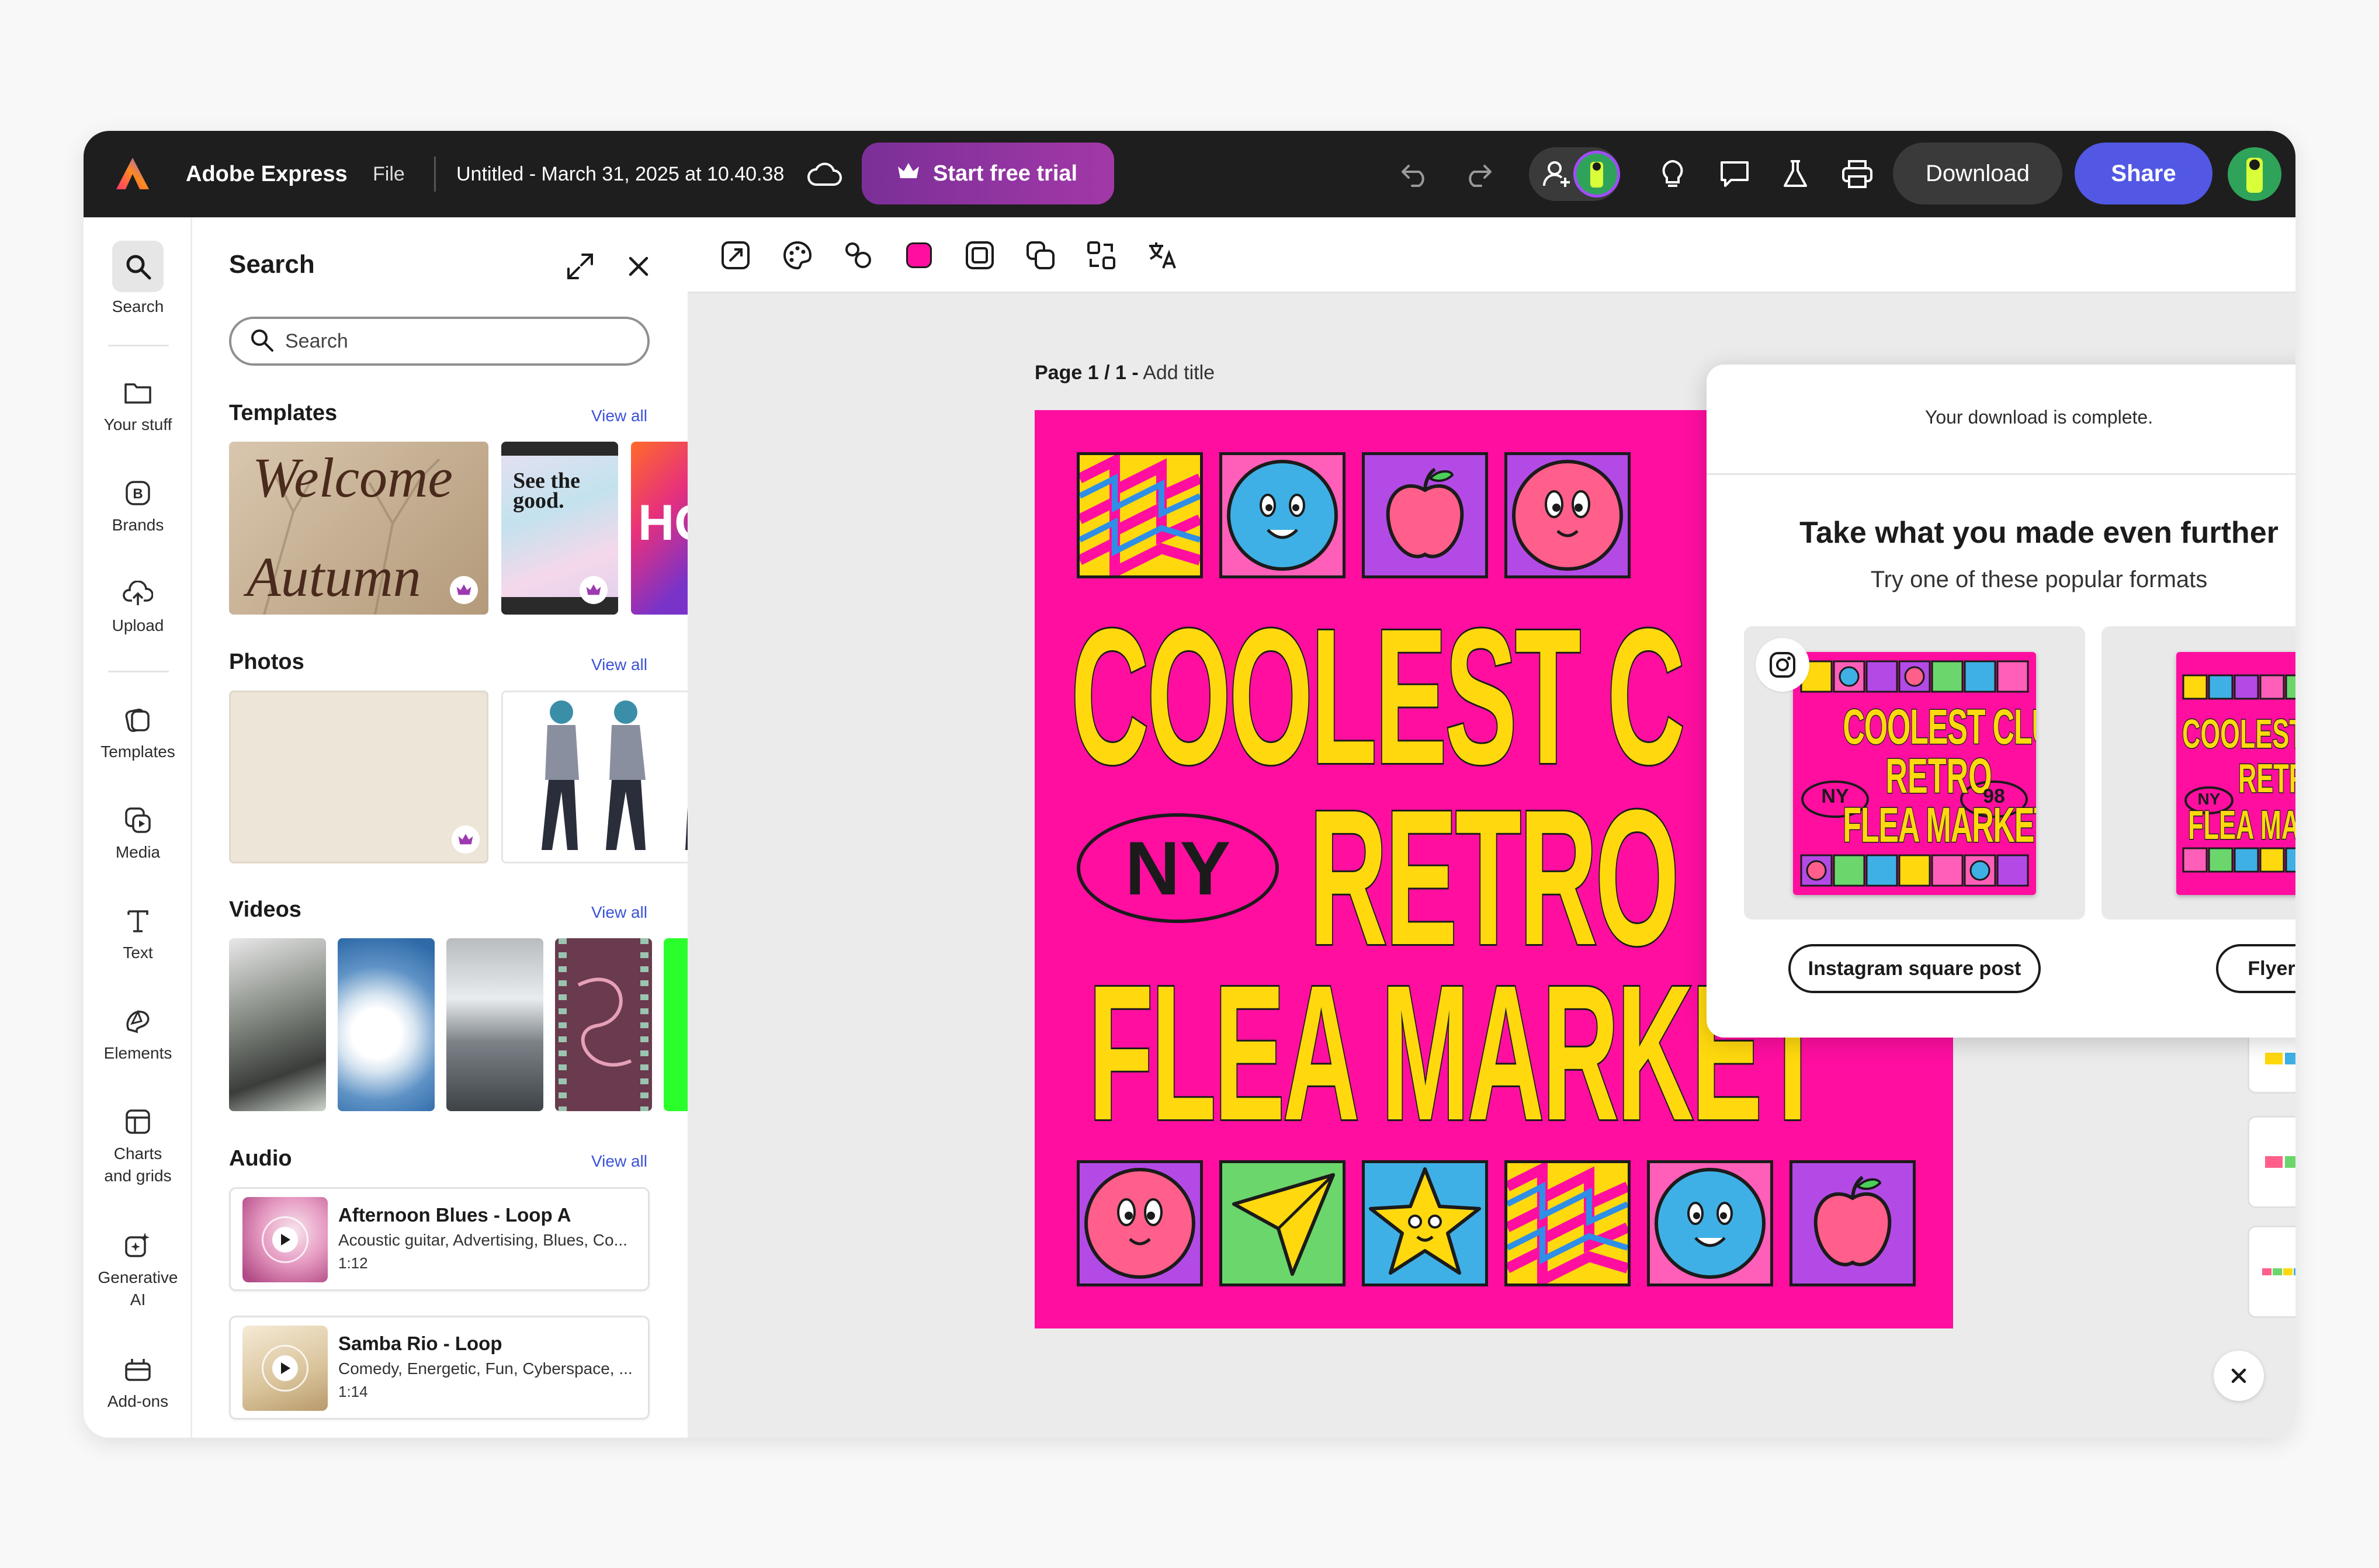 This screenshot has height=1568, width=2379. Describe the element at coordinates (1734, 174) in the screenshot. I see `comment-icon` at that location.